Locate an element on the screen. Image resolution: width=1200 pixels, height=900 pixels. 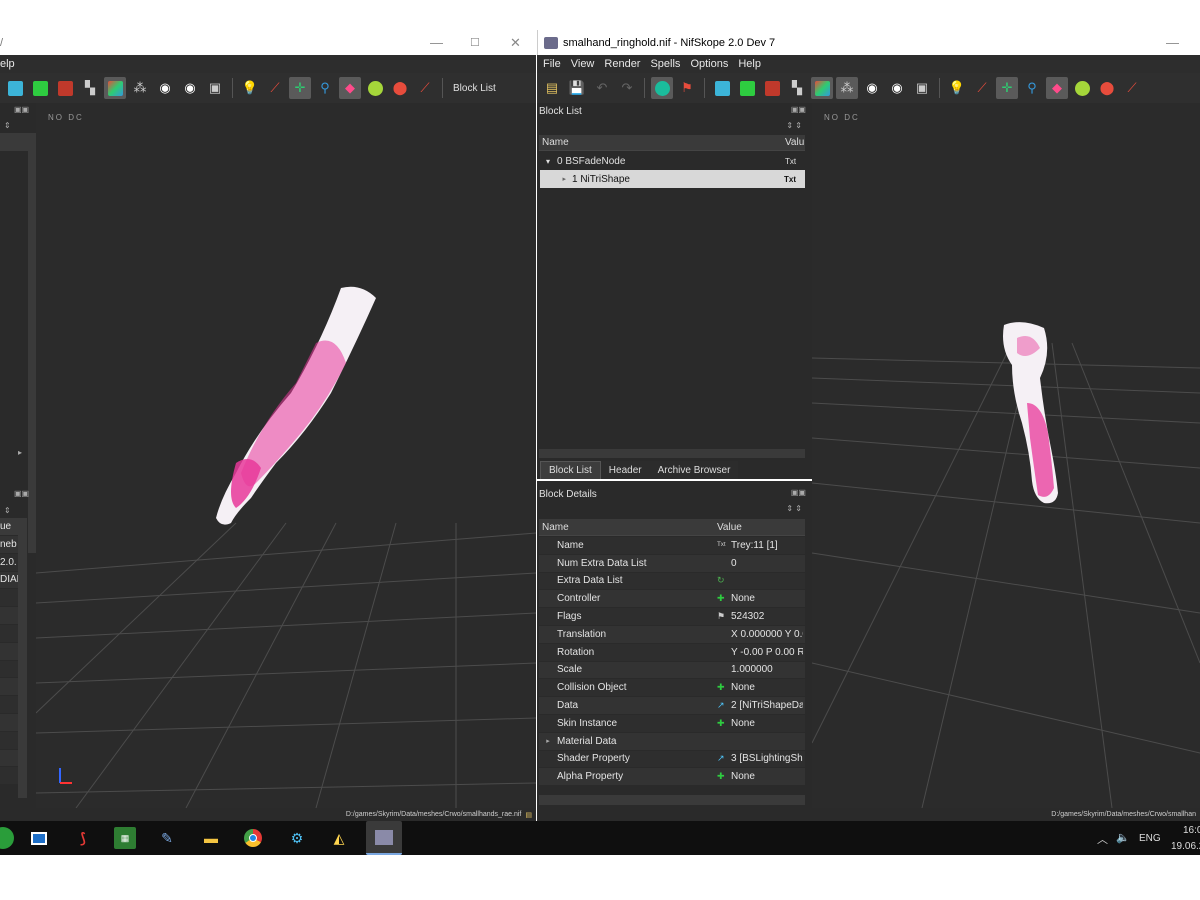
details-row: Data ↗ 2 [NiTriShapeDa is located at coordinates (672, 706).